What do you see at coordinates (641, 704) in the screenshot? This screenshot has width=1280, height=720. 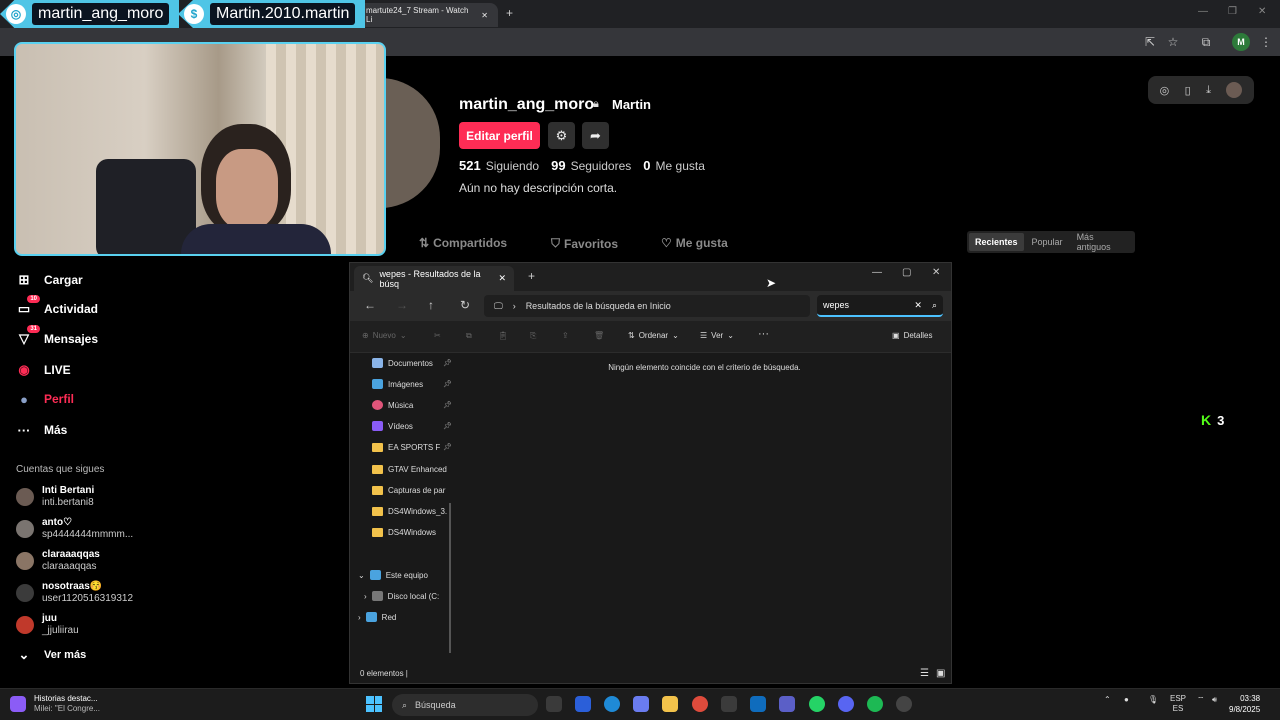 I see `copilot-icon` at bounding box center [641, 704].